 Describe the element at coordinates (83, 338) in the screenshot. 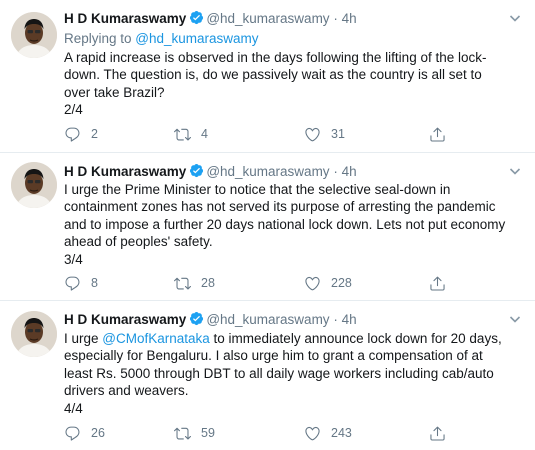

I see `tweet-text-prefix: I urge` at that location.